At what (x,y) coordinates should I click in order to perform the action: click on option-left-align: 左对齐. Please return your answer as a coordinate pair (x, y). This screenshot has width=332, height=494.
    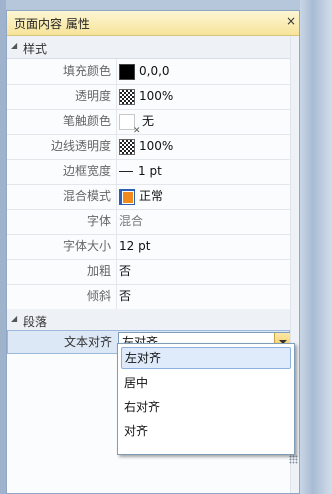
    Looking at the image, I should click on (206, 358).